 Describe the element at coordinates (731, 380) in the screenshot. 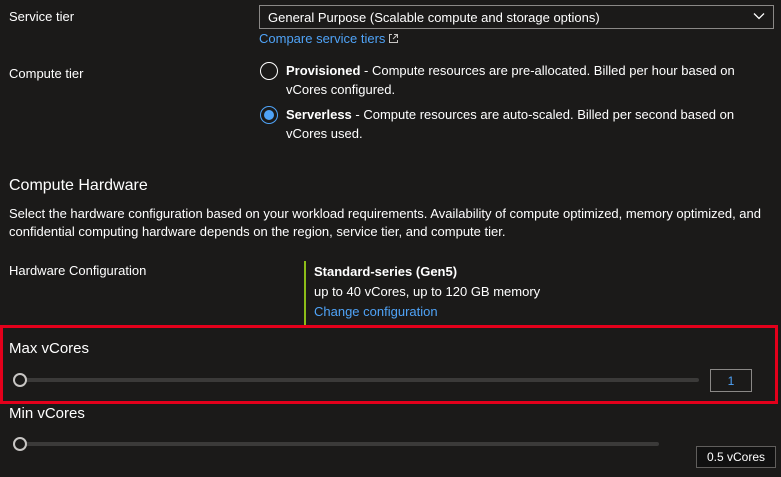

I see `max-vcores-input: 1` at that location.